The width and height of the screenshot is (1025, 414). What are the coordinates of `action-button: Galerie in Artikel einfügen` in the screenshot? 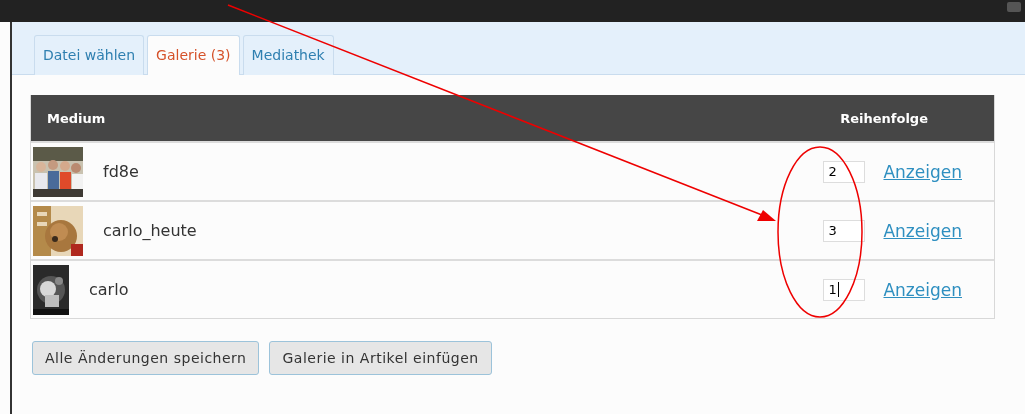 It's located at (380, 358).